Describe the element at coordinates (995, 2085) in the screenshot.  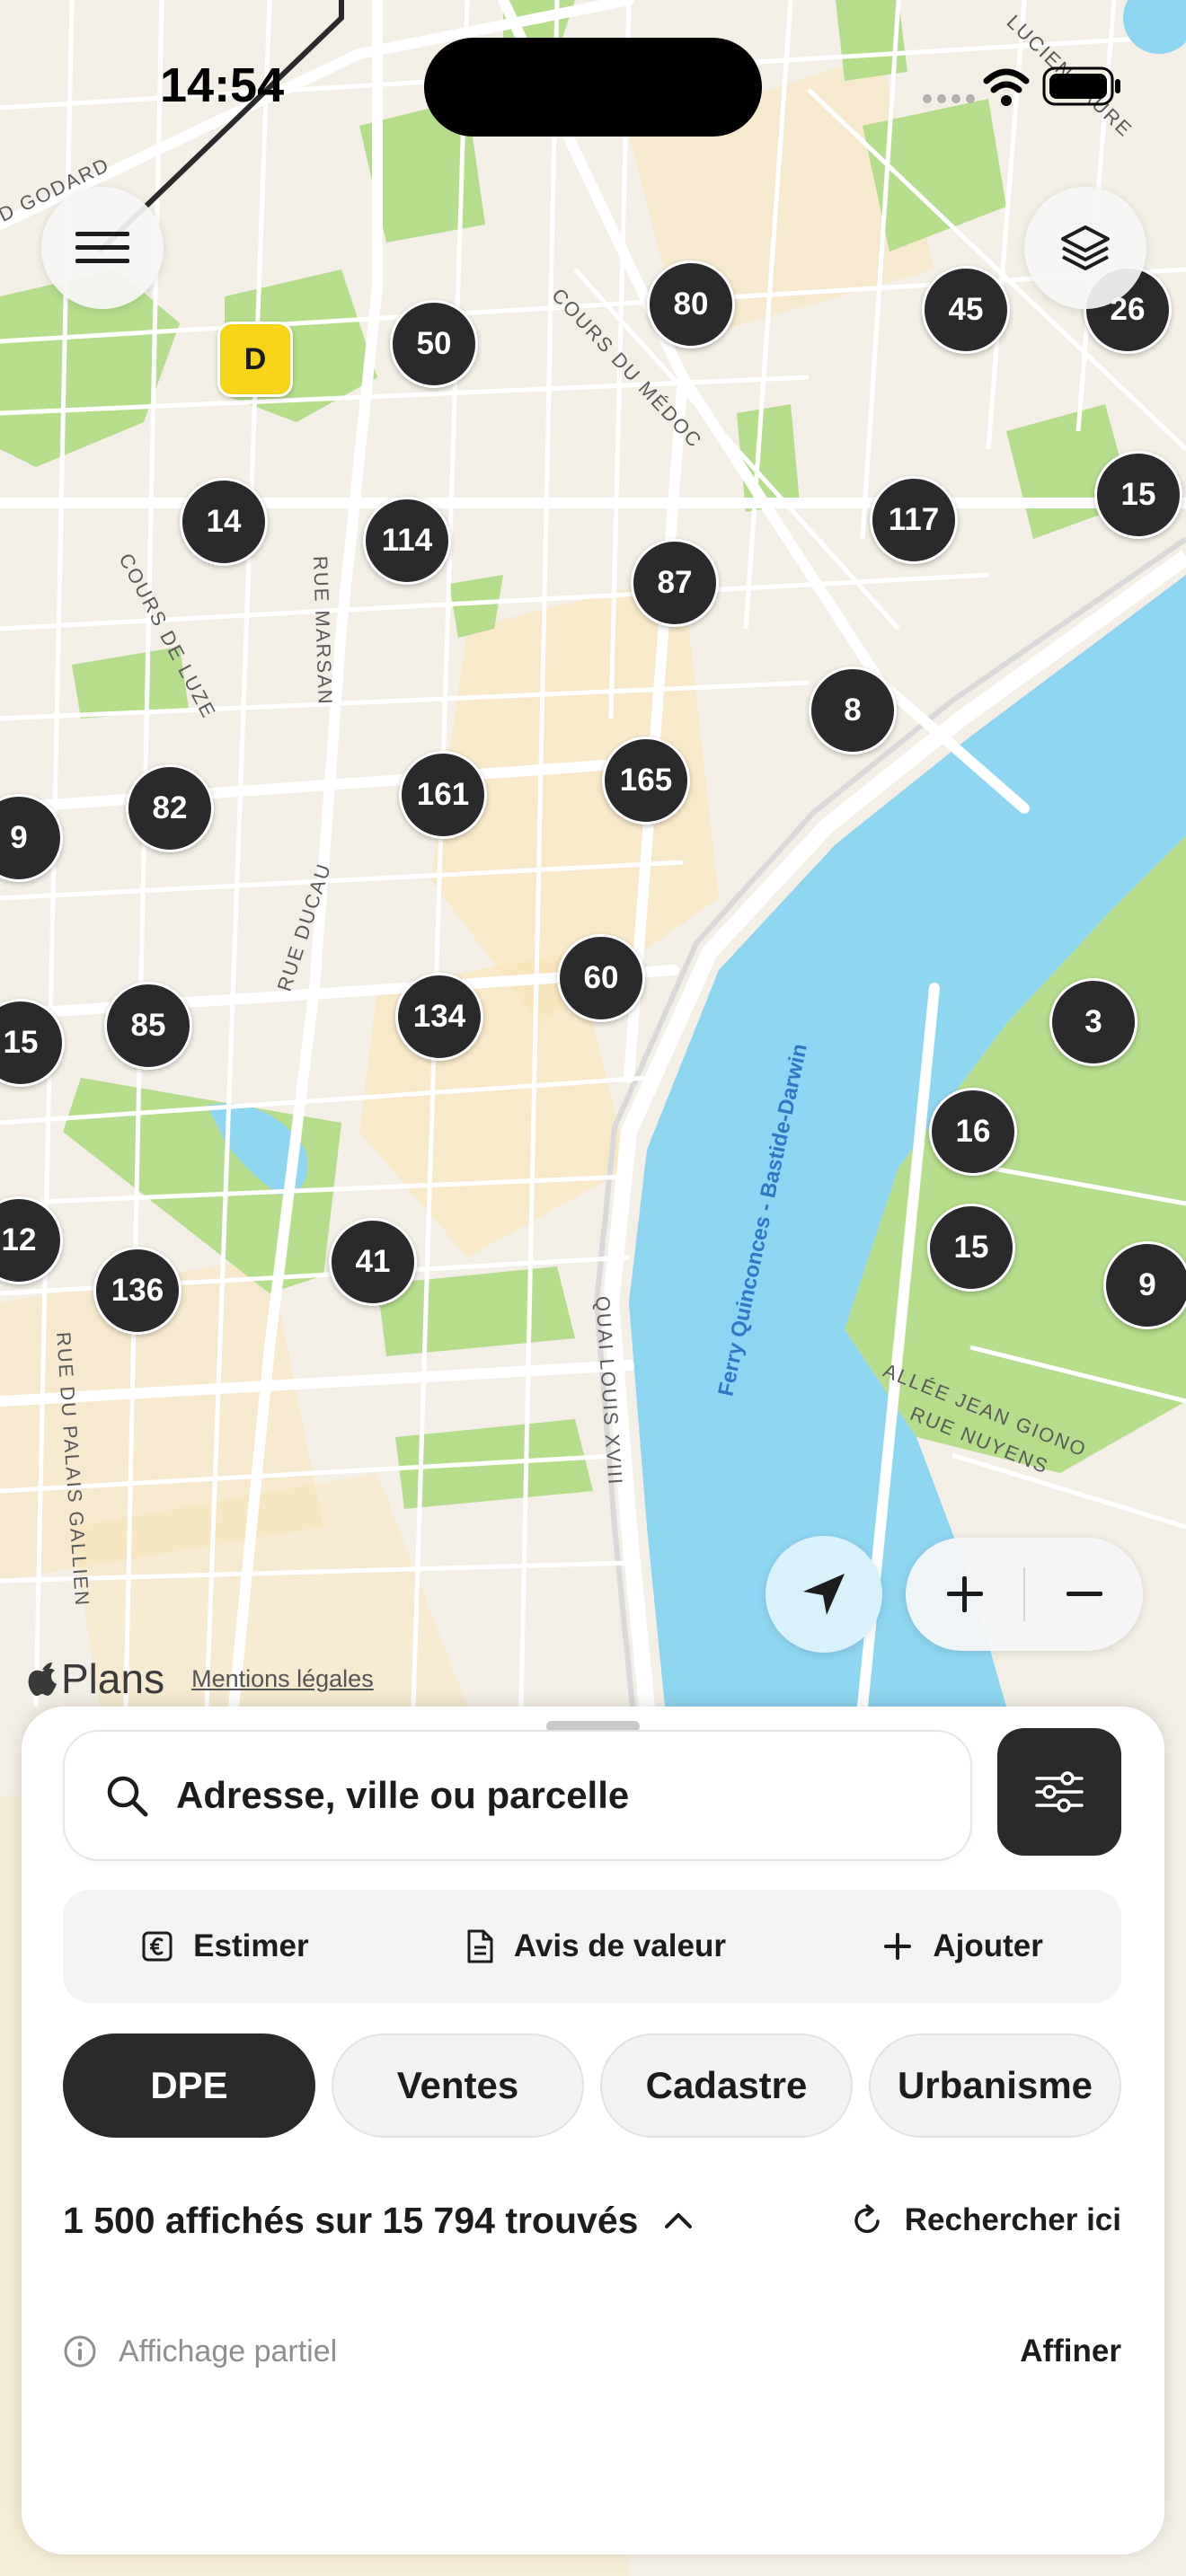
I see `chip-urbanisme: Urbanisme` at that location.